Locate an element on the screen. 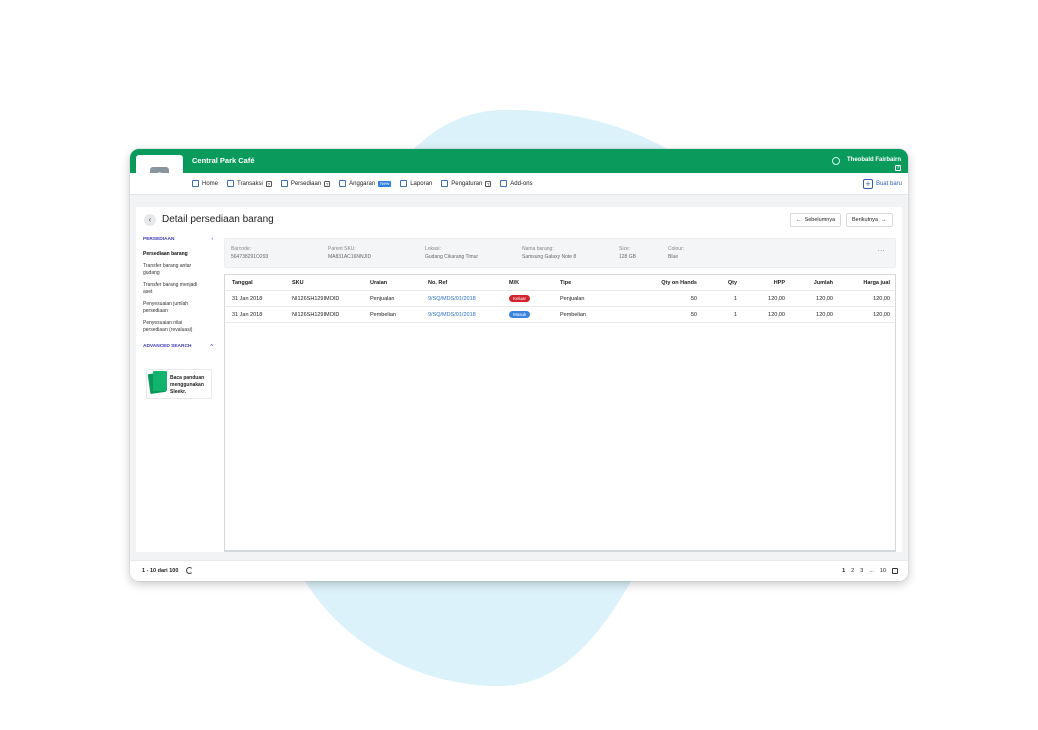 Image resolution: width=1038 pixels, height=730 pixels. page-1: 1 is located at coordinates (843, 571).